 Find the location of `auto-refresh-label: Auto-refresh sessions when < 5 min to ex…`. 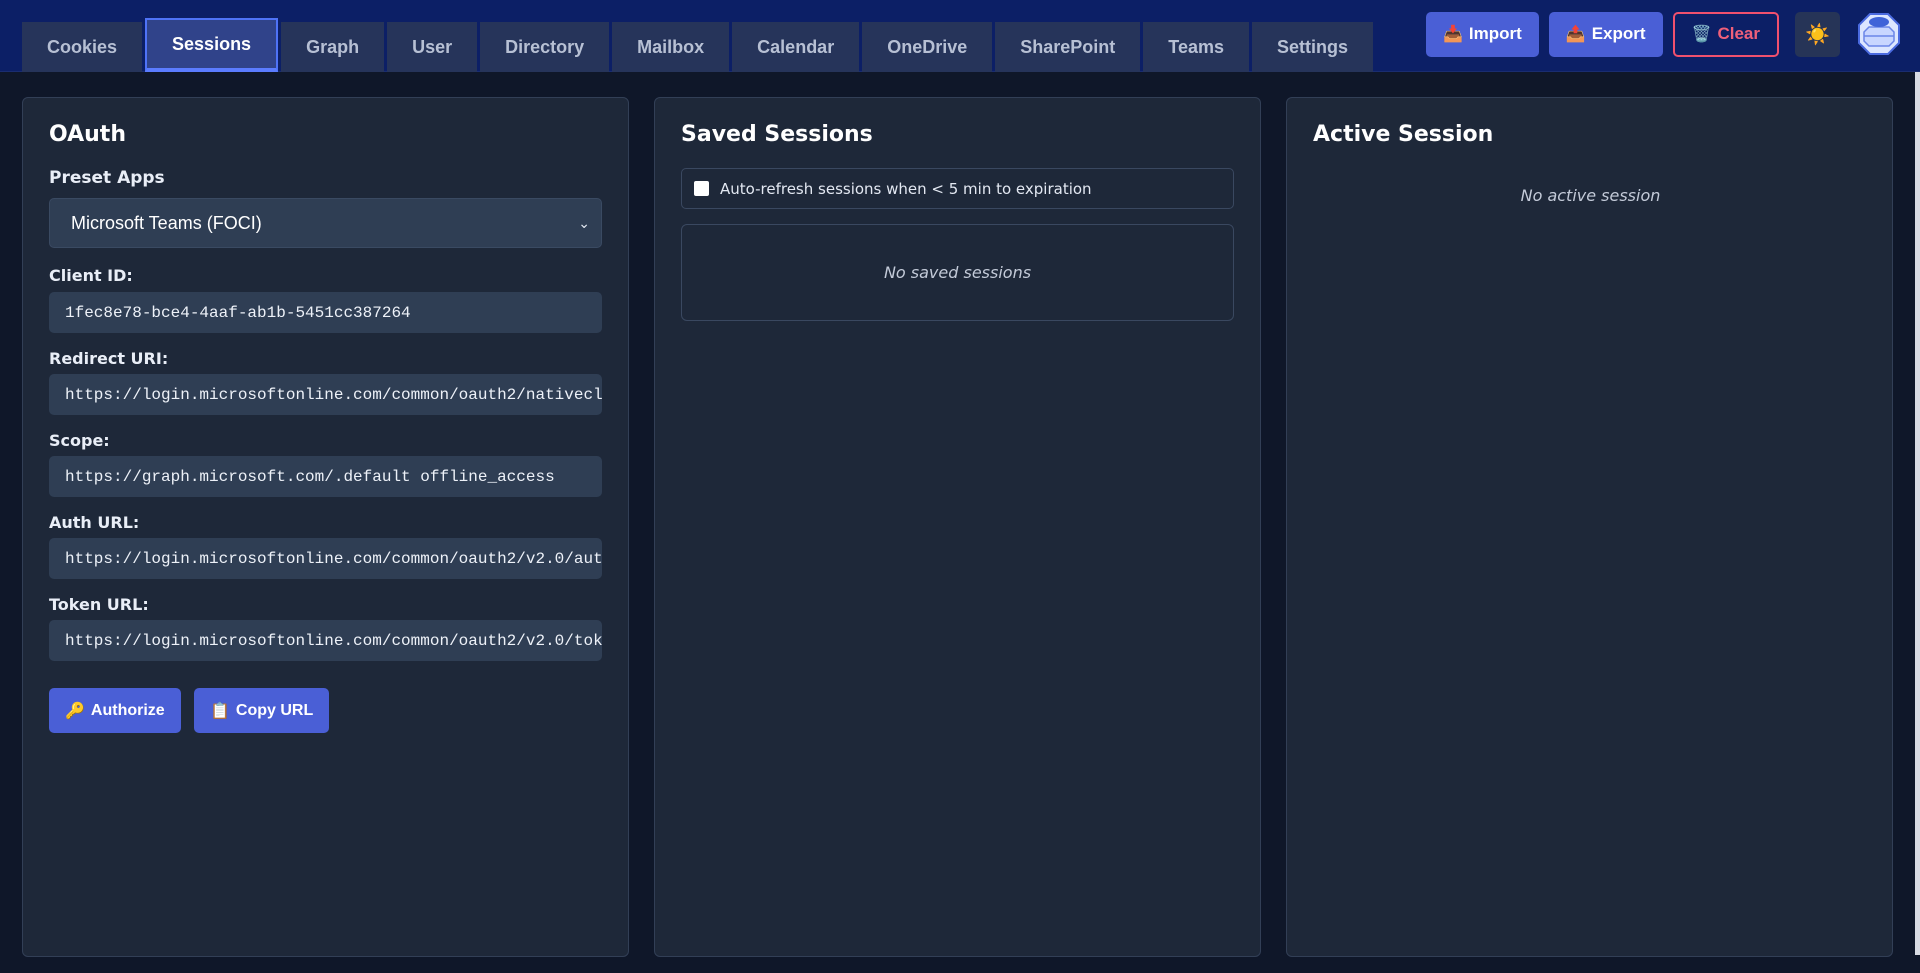

auto-refresh-label: Auto-refresh sessions when < 5 min to ex… is located at coordinates (906, 188).